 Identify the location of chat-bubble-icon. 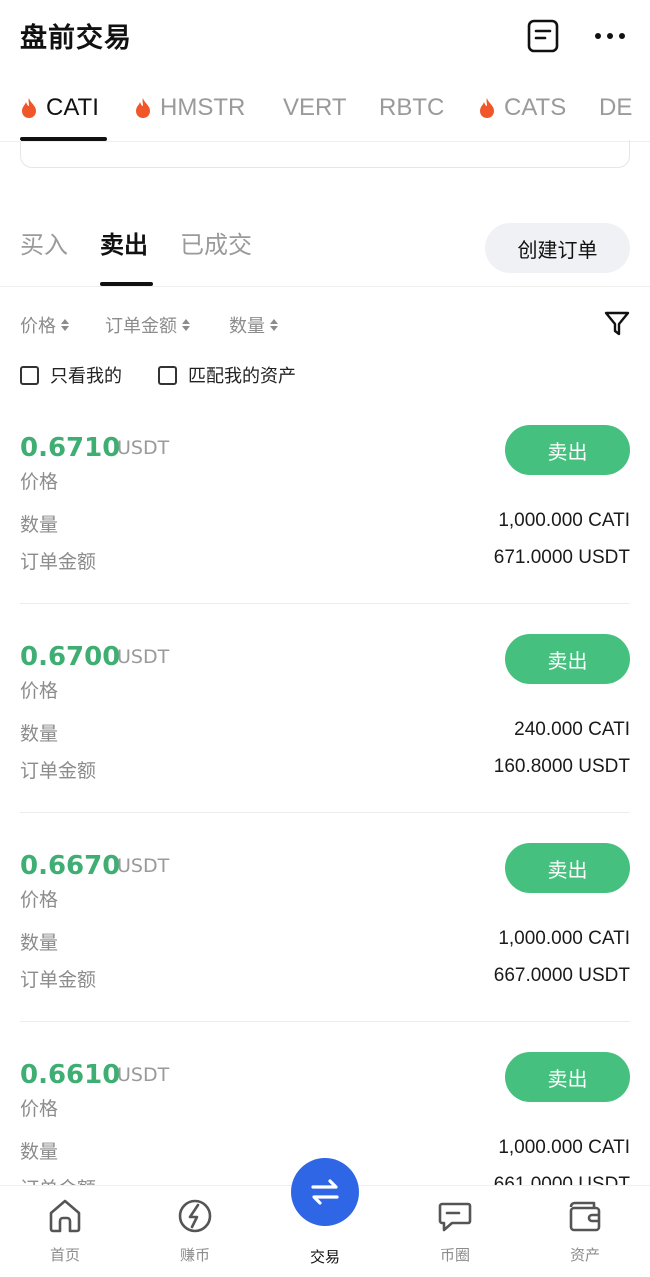
(455, 1217).